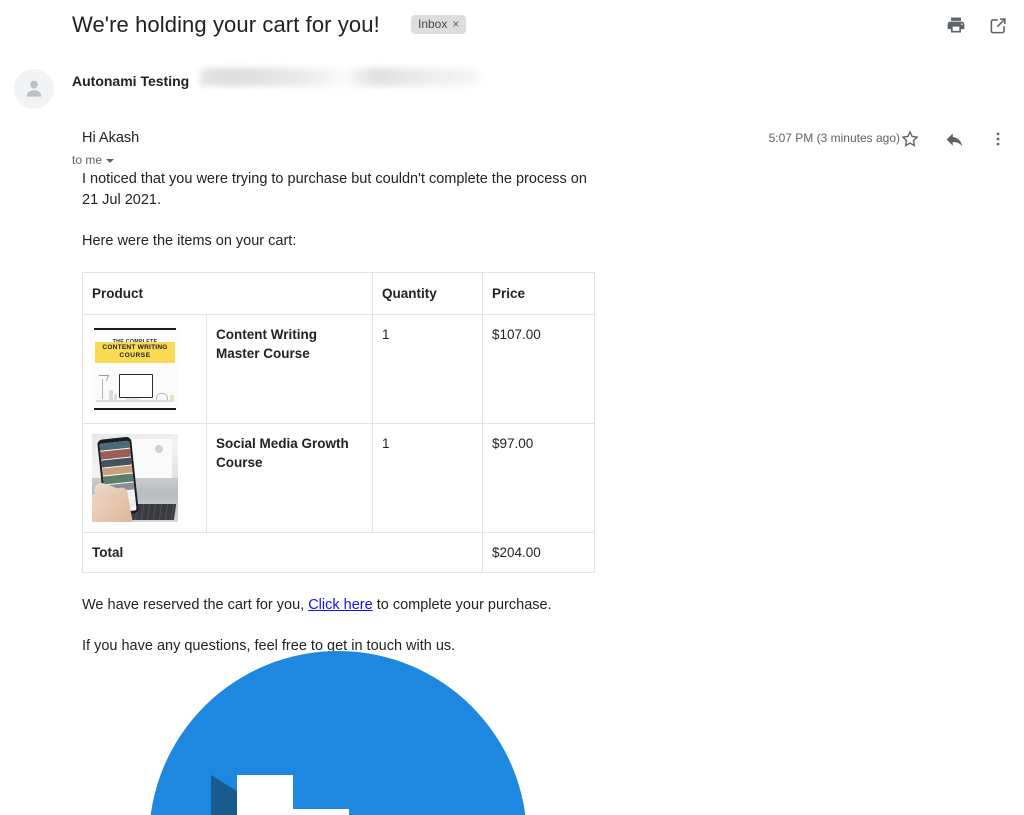  I want to click on table-total-row: Total $204.00, so click(338, 552).